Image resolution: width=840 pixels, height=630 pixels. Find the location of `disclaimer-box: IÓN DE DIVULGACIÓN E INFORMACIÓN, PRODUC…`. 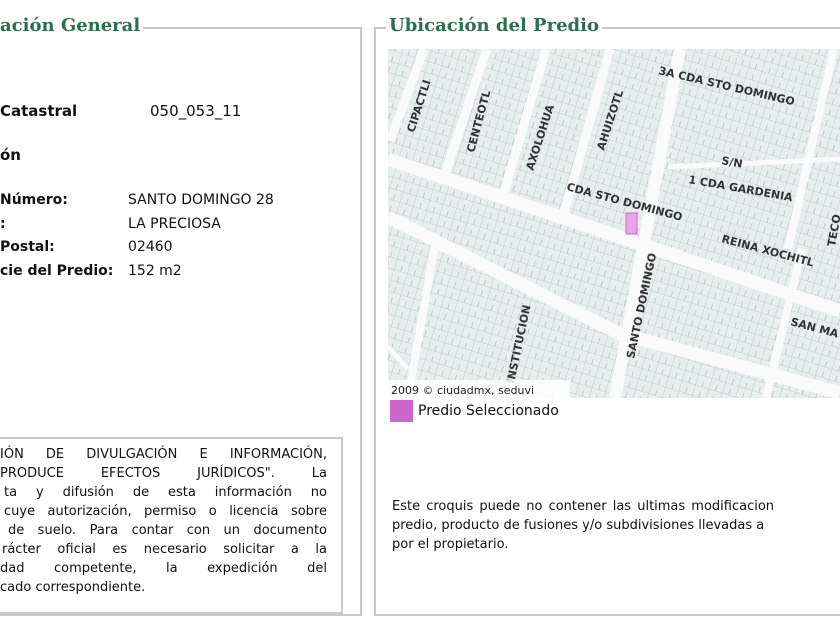

disclaimer-box: IÓN DE DIVULGACIÓN E INFORMACIÓN, PRODUC… is located at coordinates (171, 525).